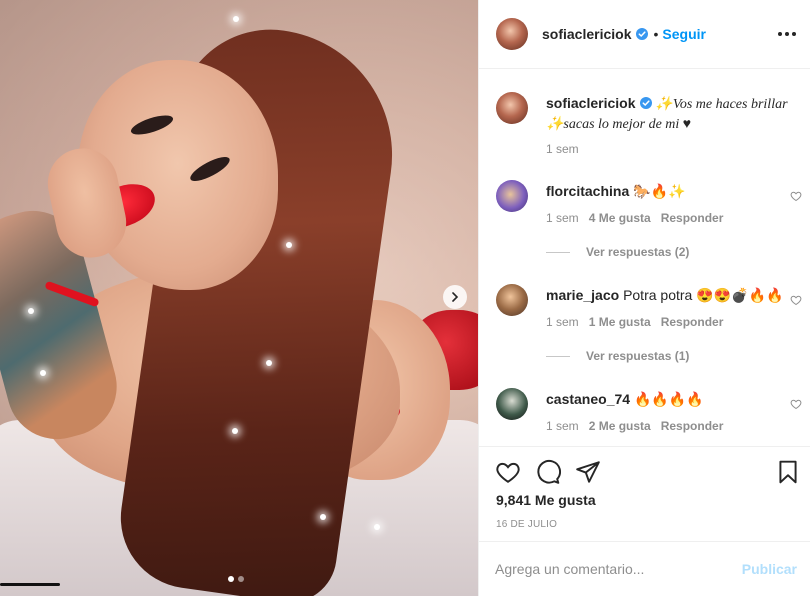 The height and width of the screenshot is (596, 810). What do you see at coordinates (659, 191) in the screenshot?
I see `comment-text: 🐎🔥✨` at bounding box center [659, 191].